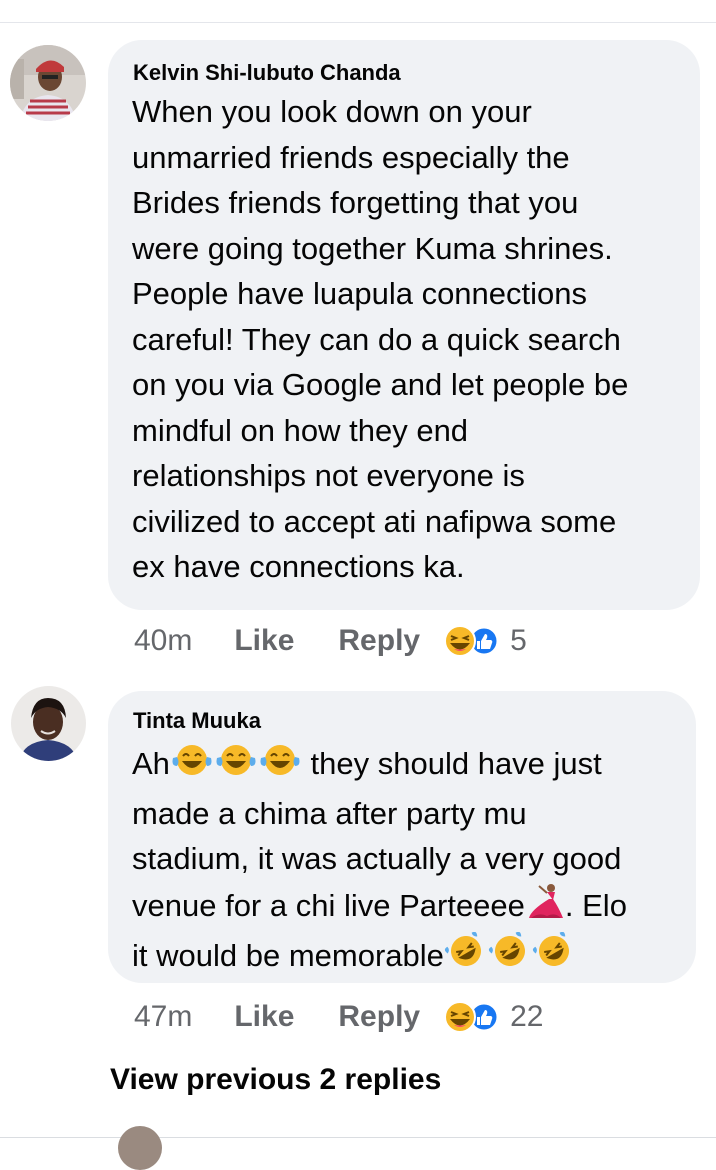 This screenshot has height=1170, width=716. Describe the element at coordinates (151, 763) in the screenshot. I see `comment-text-line1-start: Ah` at that location.